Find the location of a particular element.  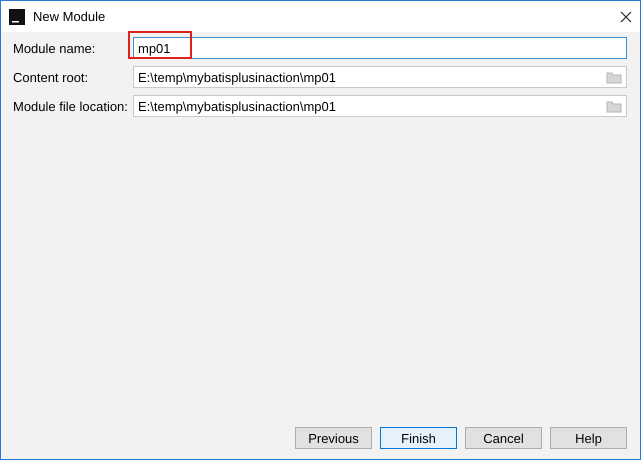

field-label: Content root: is located at coordinates (51, 77).